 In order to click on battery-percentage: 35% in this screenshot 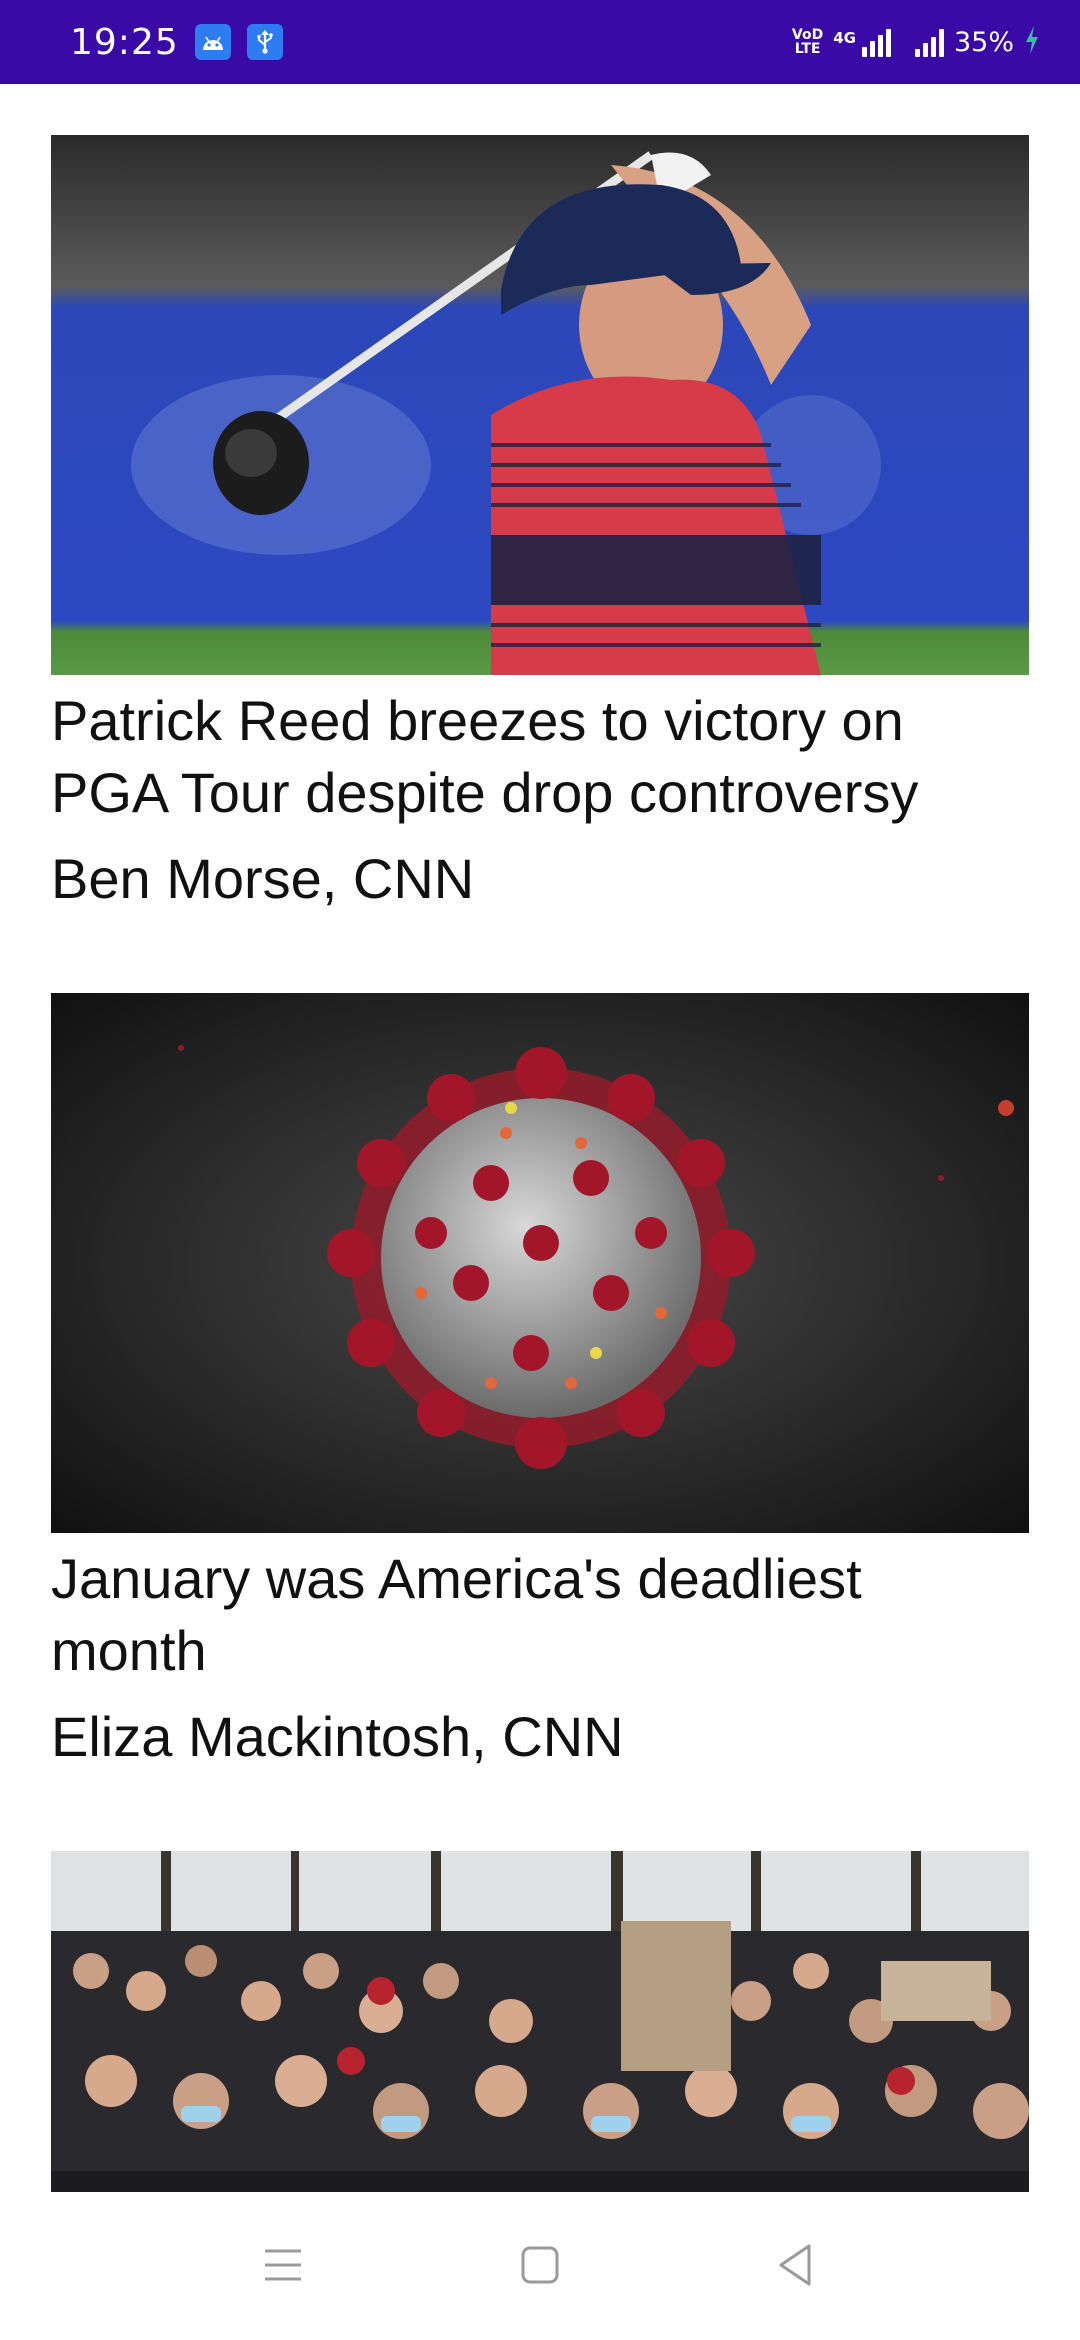, I will do `click(983, 42)`.